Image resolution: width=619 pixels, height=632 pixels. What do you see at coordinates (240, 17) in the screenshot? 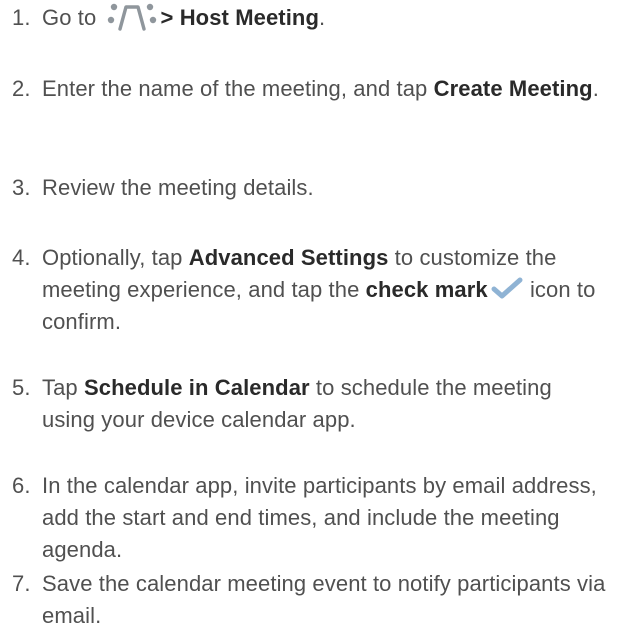
I see `host-meeting-label: > Host Meeting` at bounding box center [240, 17].